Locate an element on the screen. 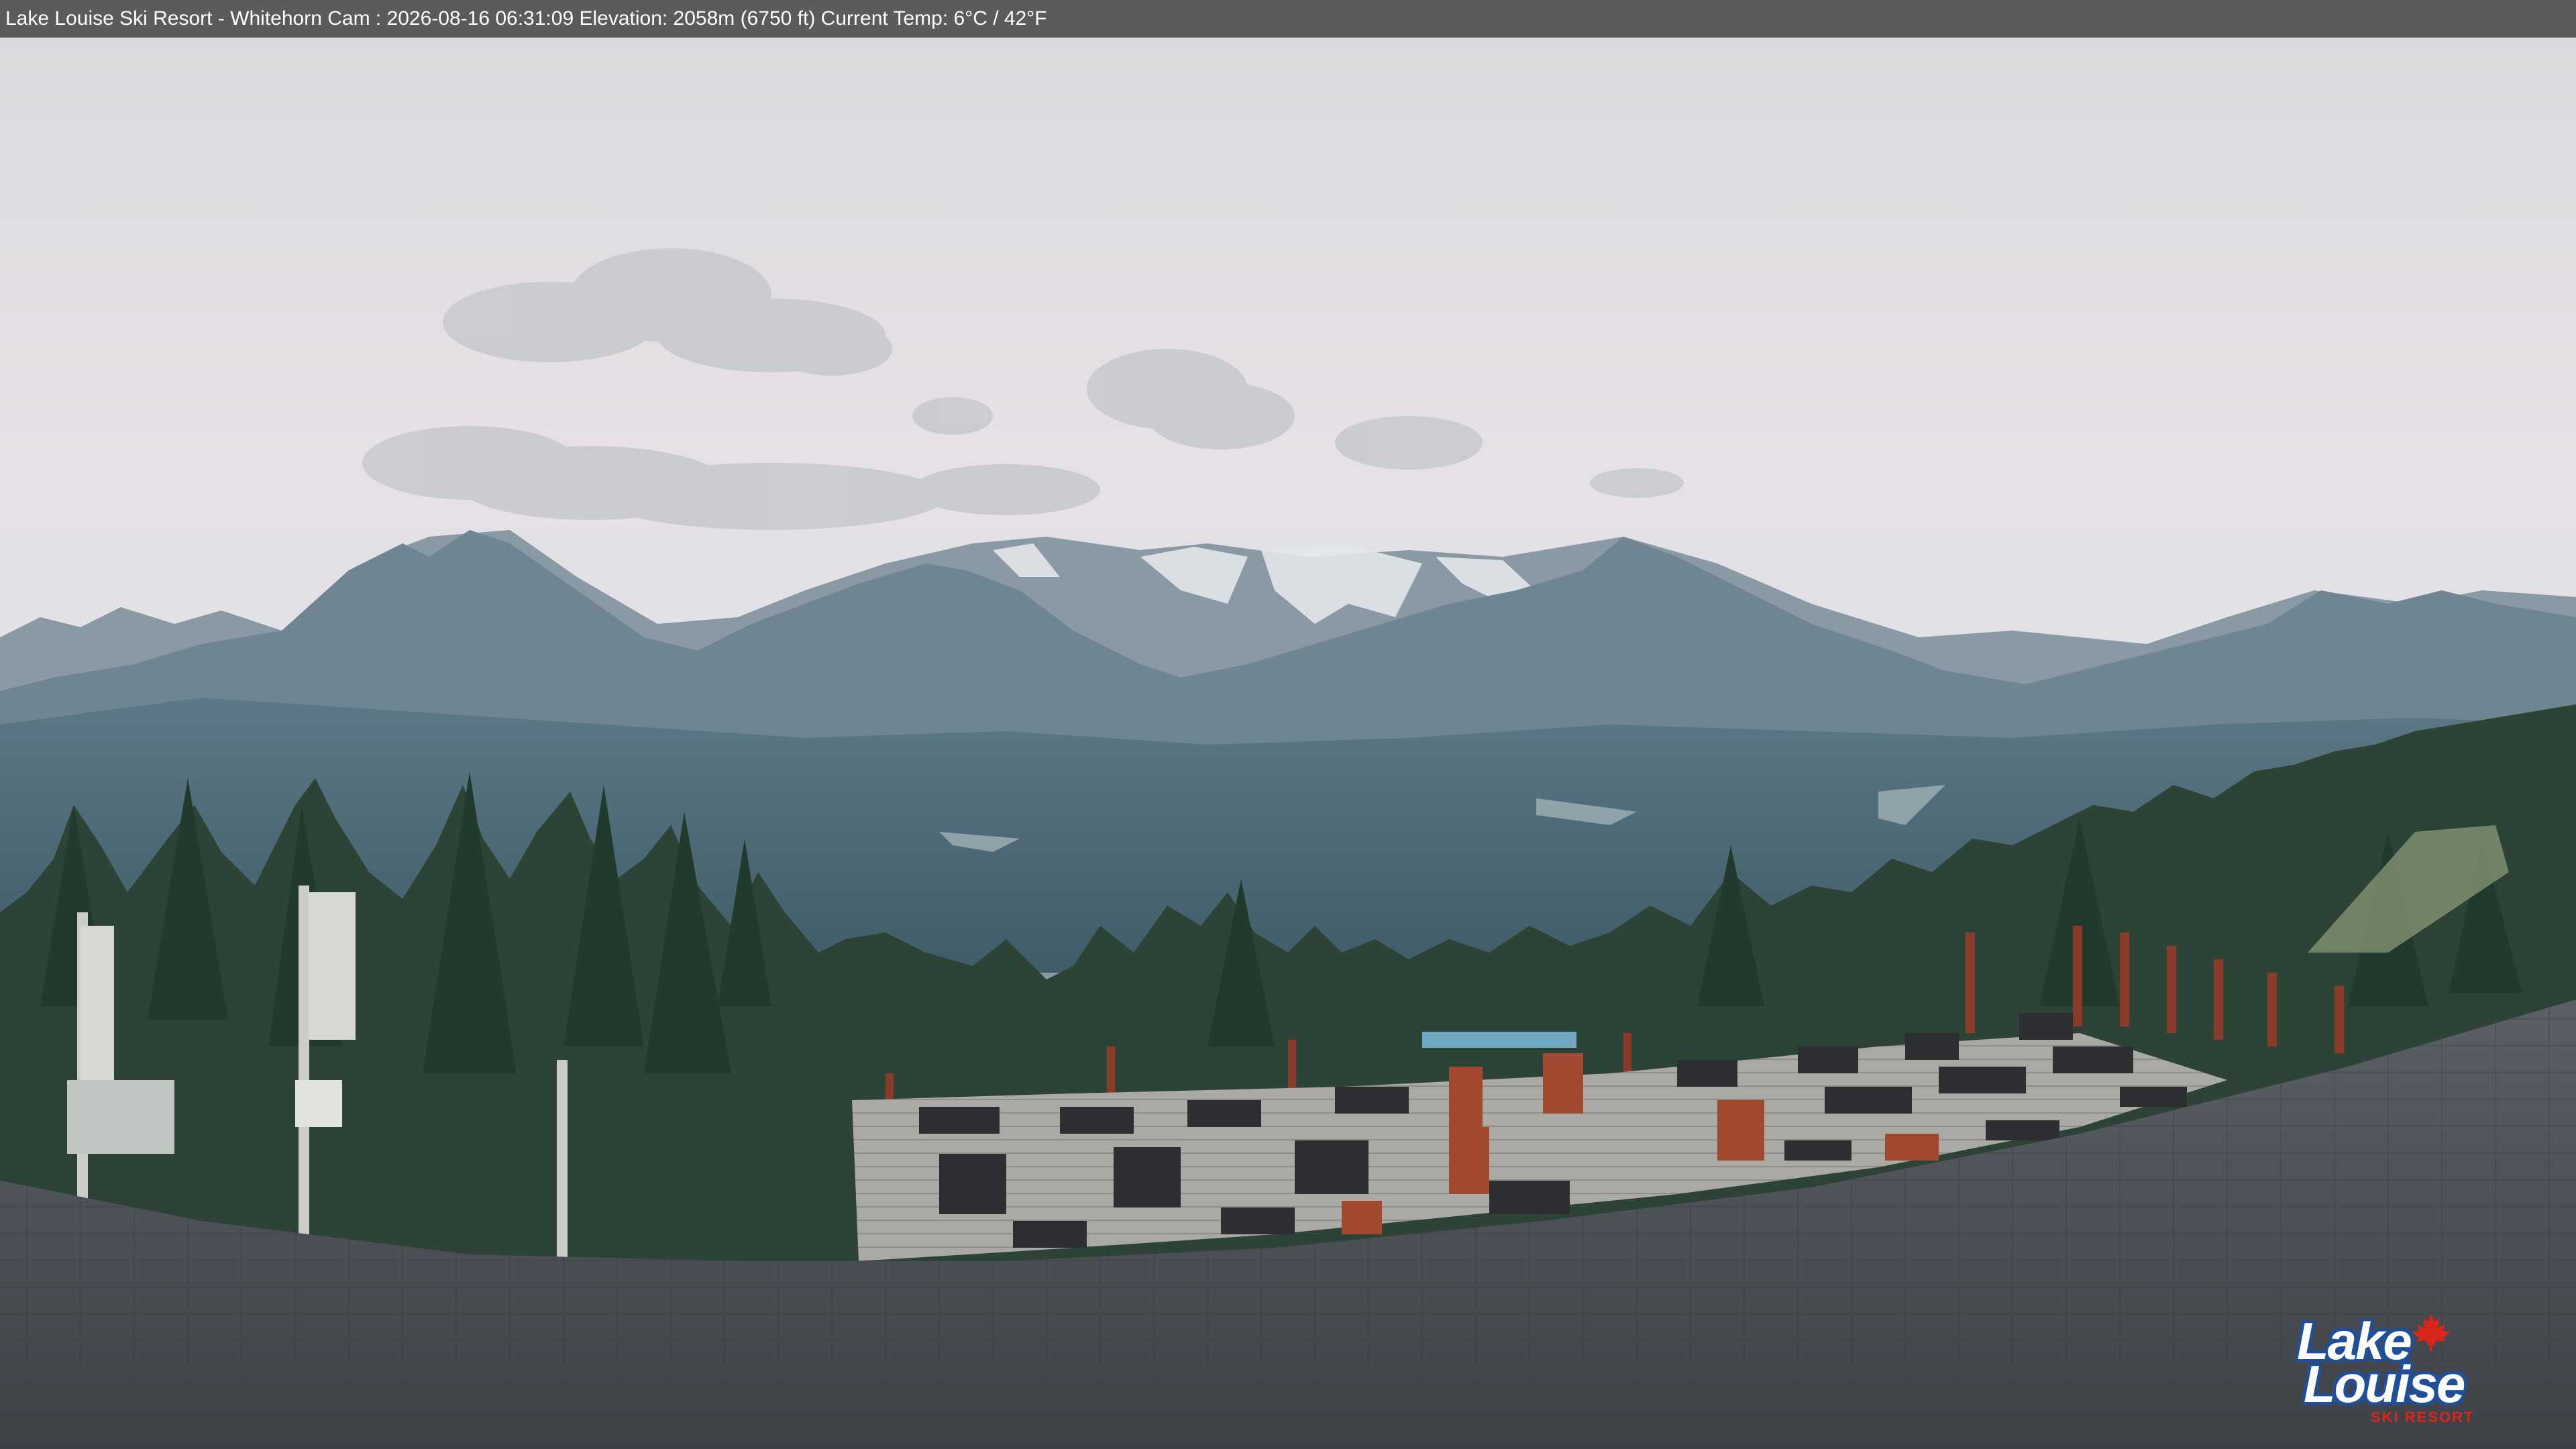 The height and width of the screenshot is (1449, 2576). lake-louise-logo: Lake Louise SKI RESORT is located at coordinates (2397, 1369).